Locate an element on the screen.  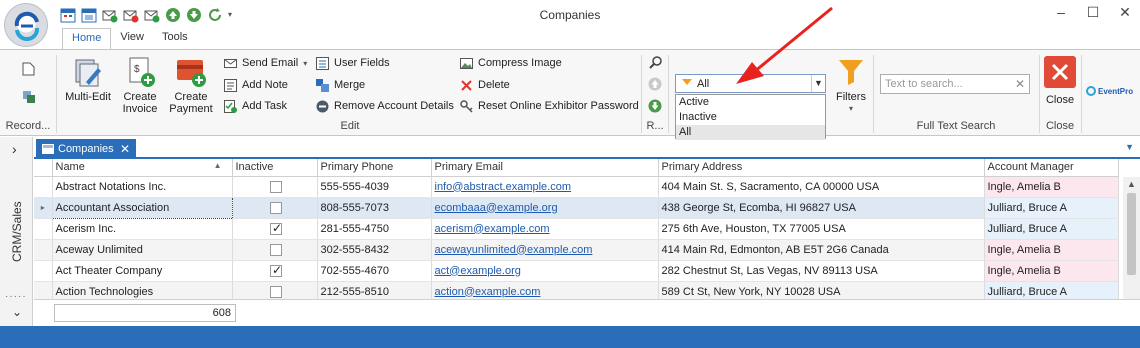
maximize-button: ☐ is located at coordinates (1093, 12).